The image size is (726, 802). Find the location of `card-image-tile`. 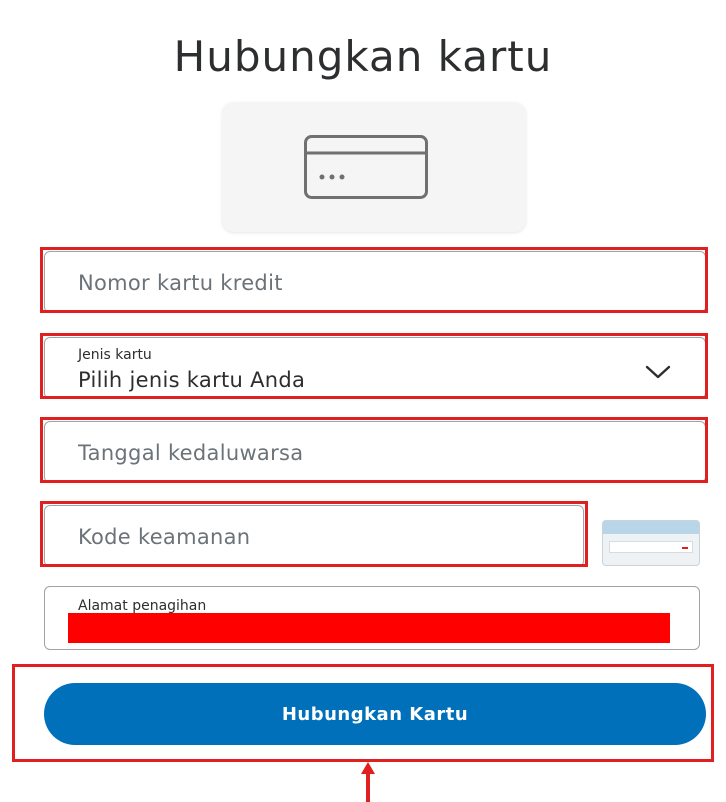

card-image-tile is located at coordinates (374, 167).